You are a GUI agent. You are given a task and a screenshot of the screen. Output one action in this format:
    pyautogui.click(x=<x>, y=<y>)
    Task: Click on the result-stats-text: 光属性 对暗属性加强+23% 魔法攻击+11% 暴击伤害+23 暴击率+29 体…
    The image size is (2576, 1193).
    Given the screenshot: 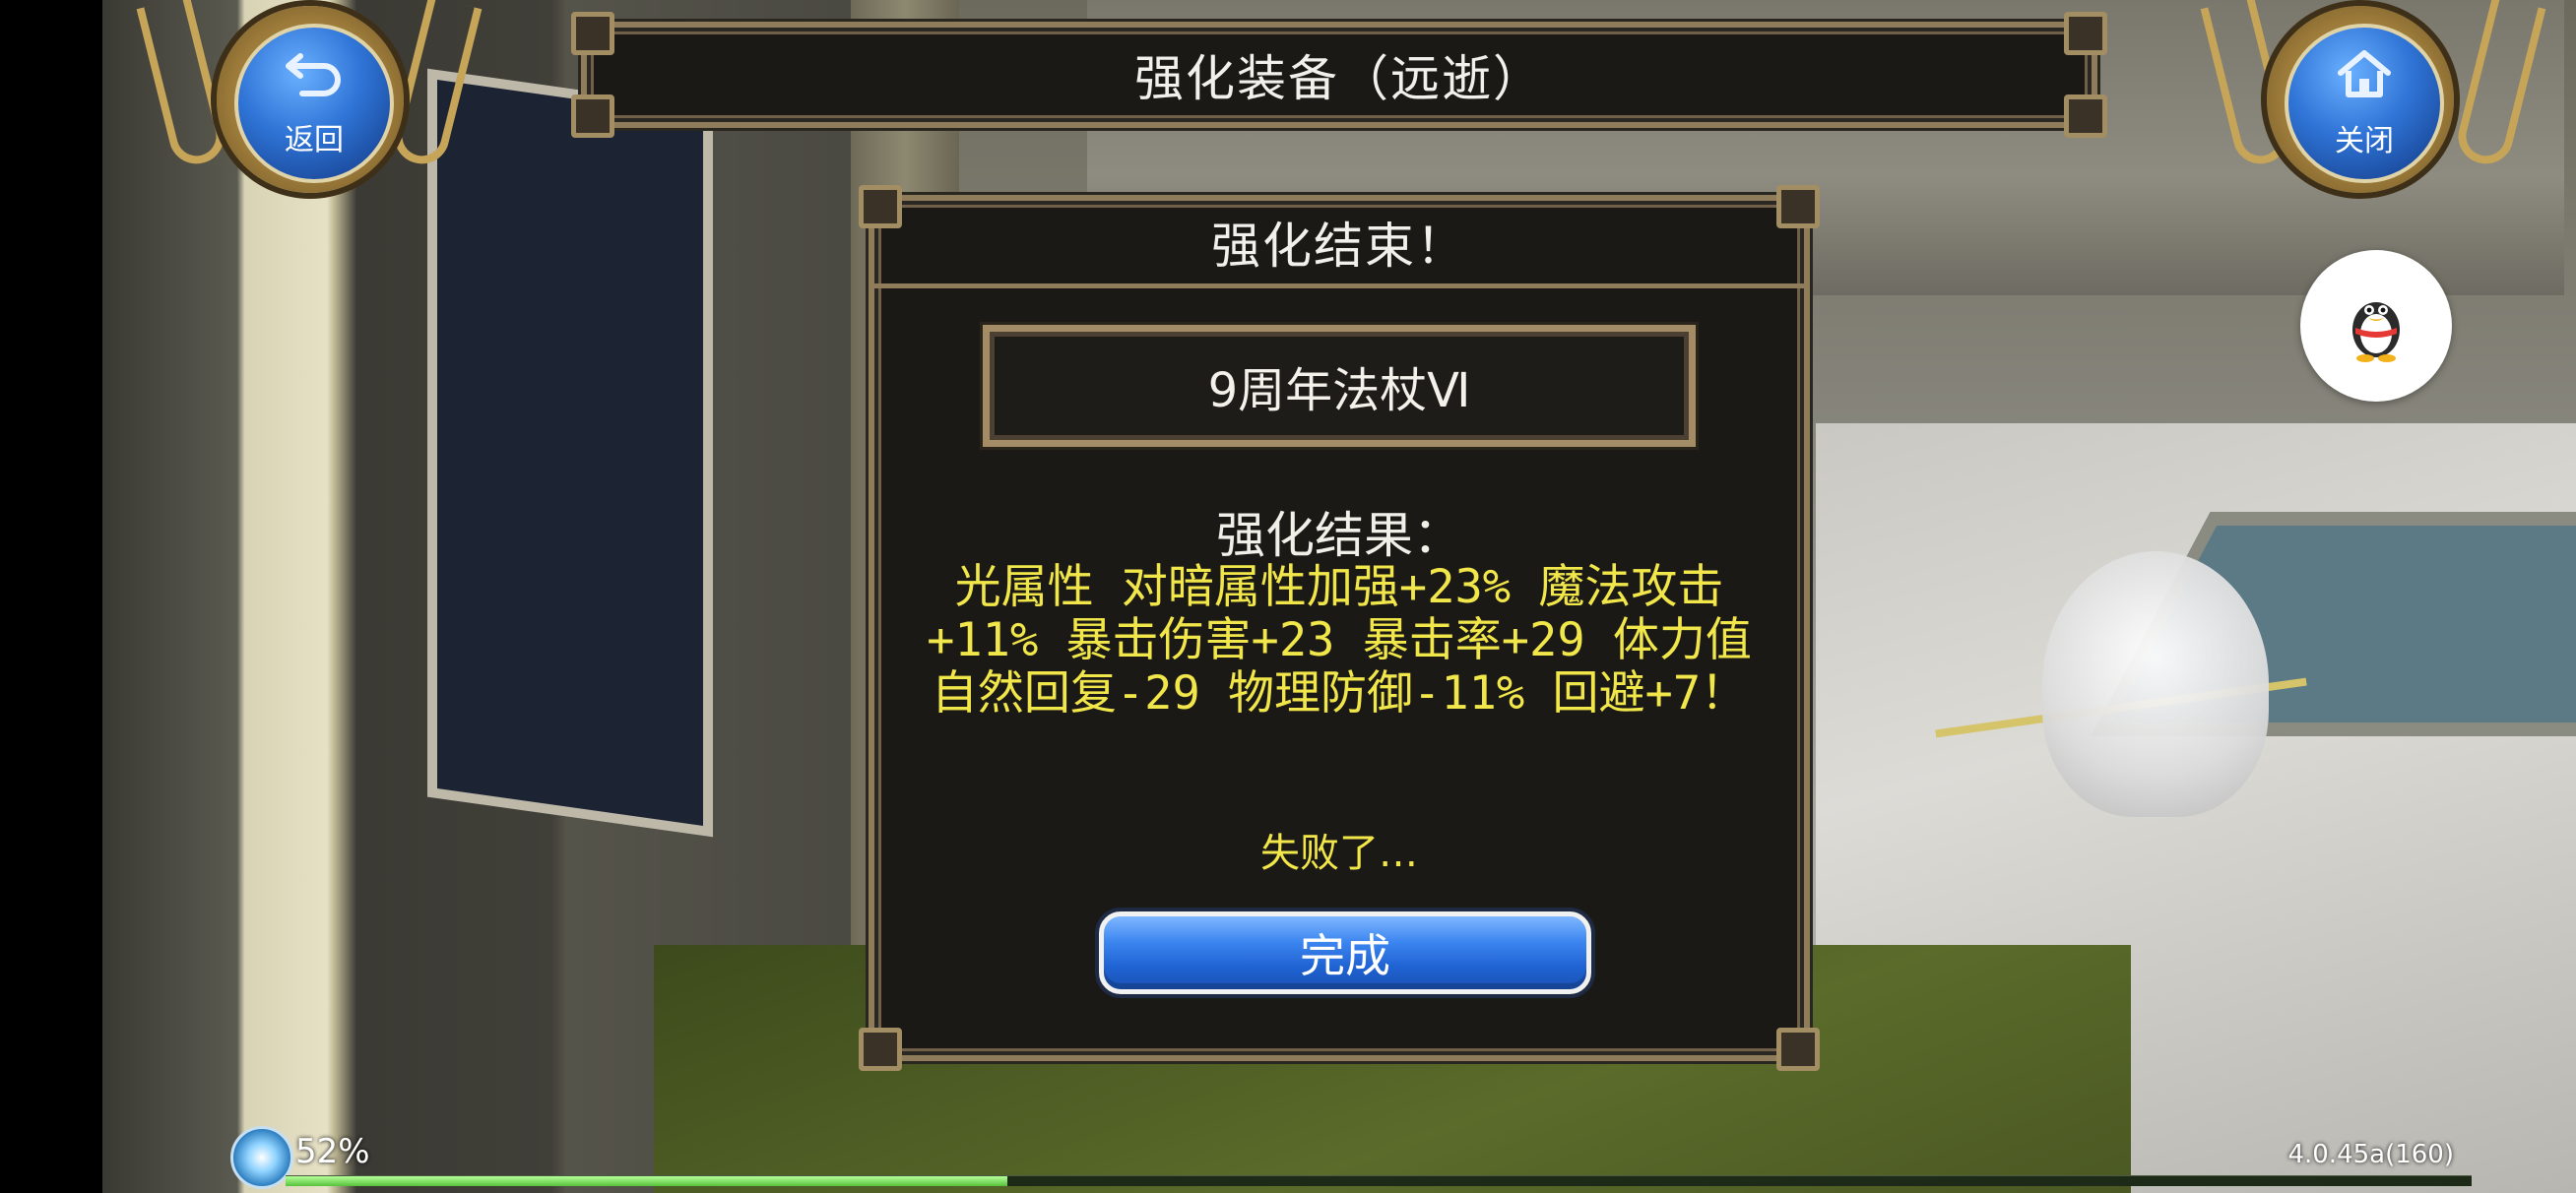 What is the action you would take?
    pyautogui.click(x=1339, y=640)
    